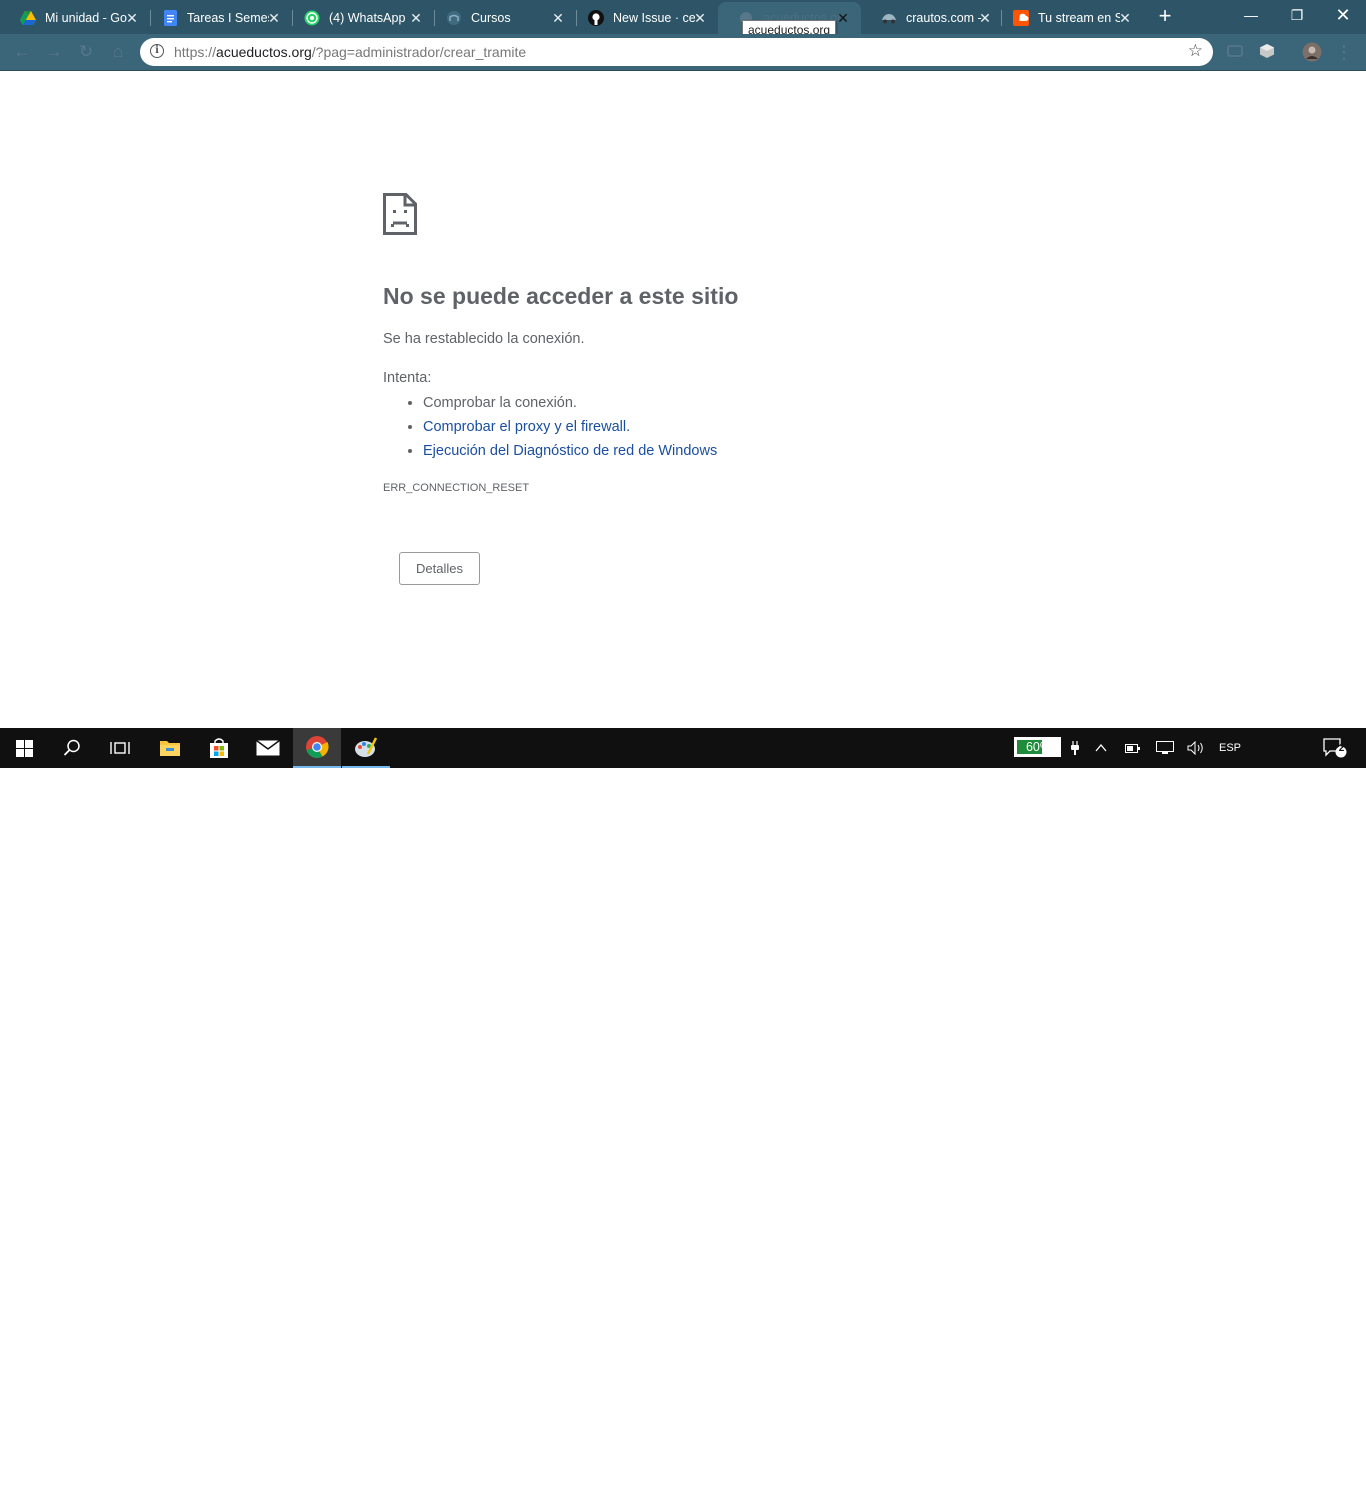  What do you see at coordinates (1281, 1476) in the screenshot?
I see `clock: 9:03 PM 5/8/2019` at bounding box center [1281, 1476].